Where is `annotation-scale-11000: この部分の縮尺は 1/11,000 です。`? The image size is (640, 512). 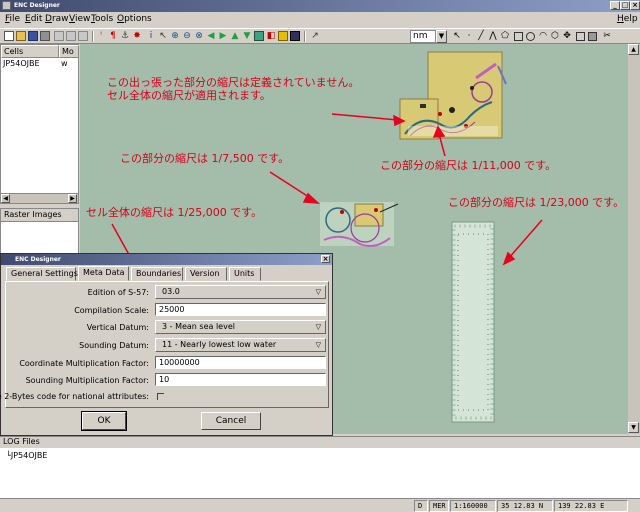
annotation-scale-11000: この部分の縮尺は 1/11,000 です。 is located at coordinates (468, 165).